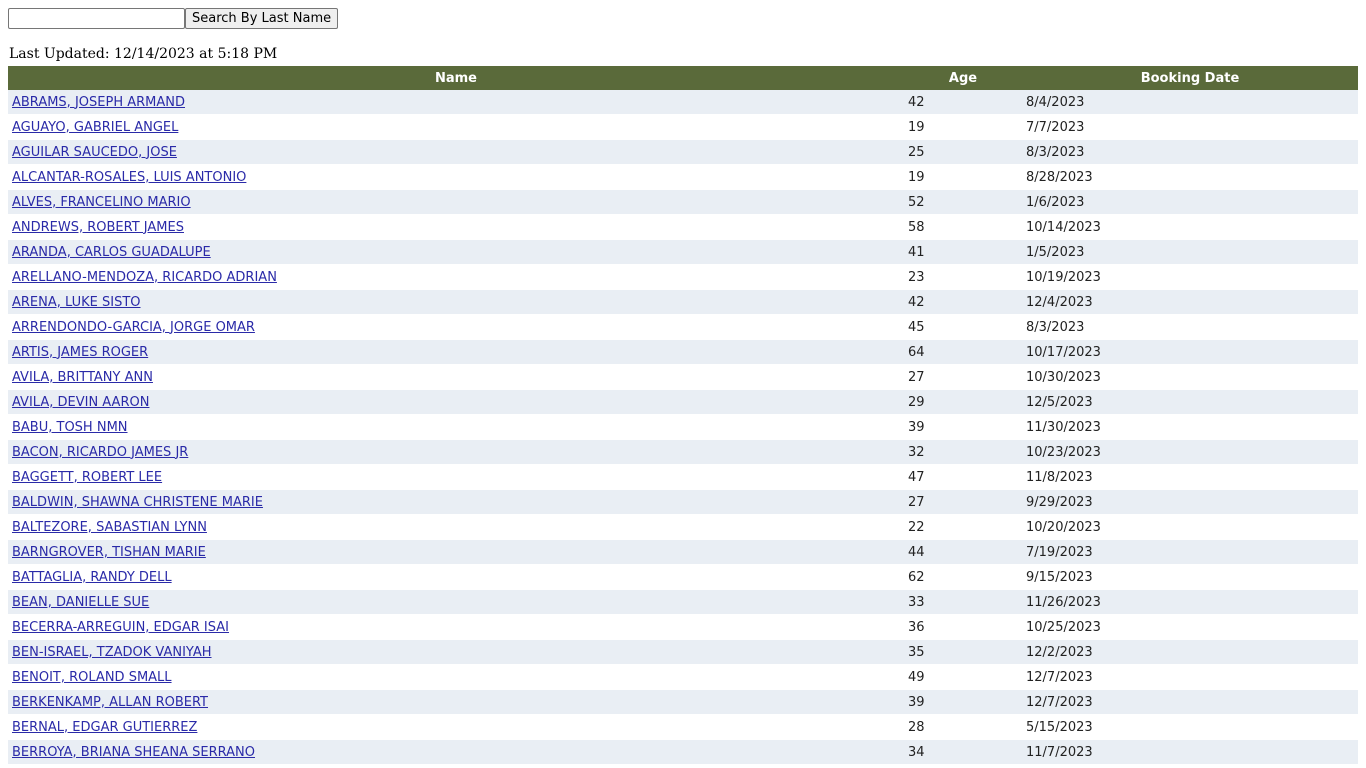 Image resolution: width=1366 pixels, height=768 pixels. I want to click on column-header-age: Age, so click(963, 78).